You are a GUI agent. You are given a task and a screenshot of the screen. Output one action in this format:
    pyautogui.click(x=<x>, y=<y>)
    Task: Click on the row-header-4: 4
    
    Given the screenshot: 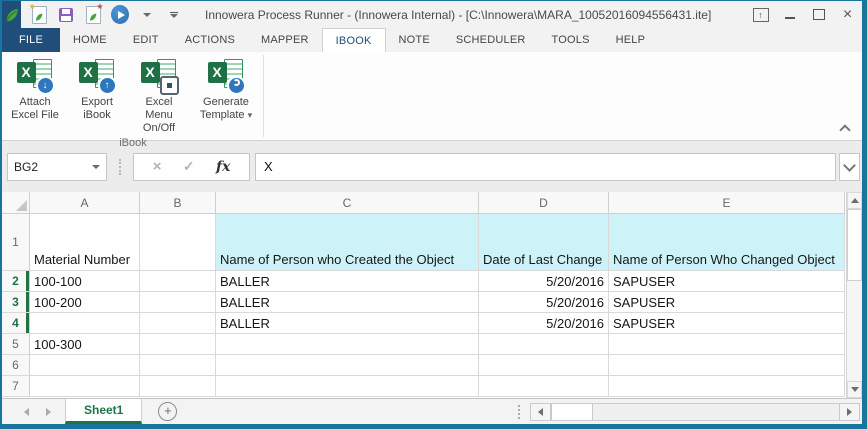 What is the action you would take?
    pyautogui.click(x=16, y=323)
    